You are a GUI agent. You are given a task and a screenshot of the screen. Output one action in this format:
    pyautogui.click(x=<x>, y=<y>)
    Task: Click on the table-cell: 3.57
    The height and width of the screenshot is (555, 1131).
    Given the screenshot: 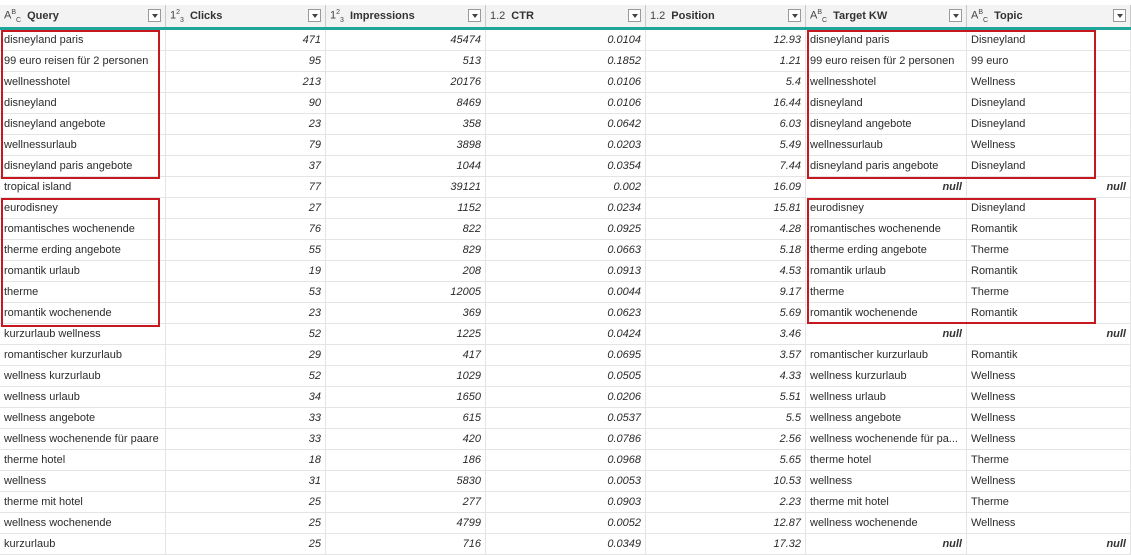 What is the action you would take?
    pyautogui.click(x=726, y=355)
    